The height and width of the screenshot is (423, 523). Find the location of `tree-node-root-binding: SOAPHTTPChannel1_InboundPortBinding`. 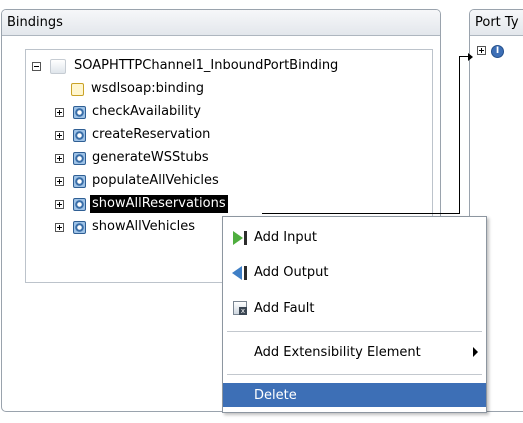

tree-node-root-binding: SOAPHTTPChannel1_InboundPortBinding is located at coordinates (186, 66).